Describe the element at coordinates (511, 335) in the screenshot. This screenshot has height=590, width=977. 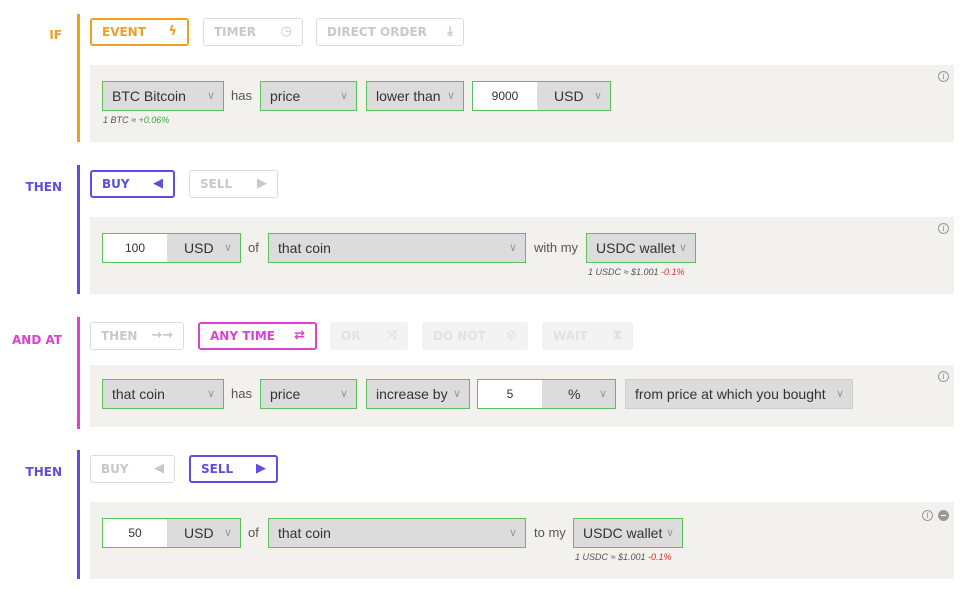
I see `prohibited-icon: ⊘` at that location.